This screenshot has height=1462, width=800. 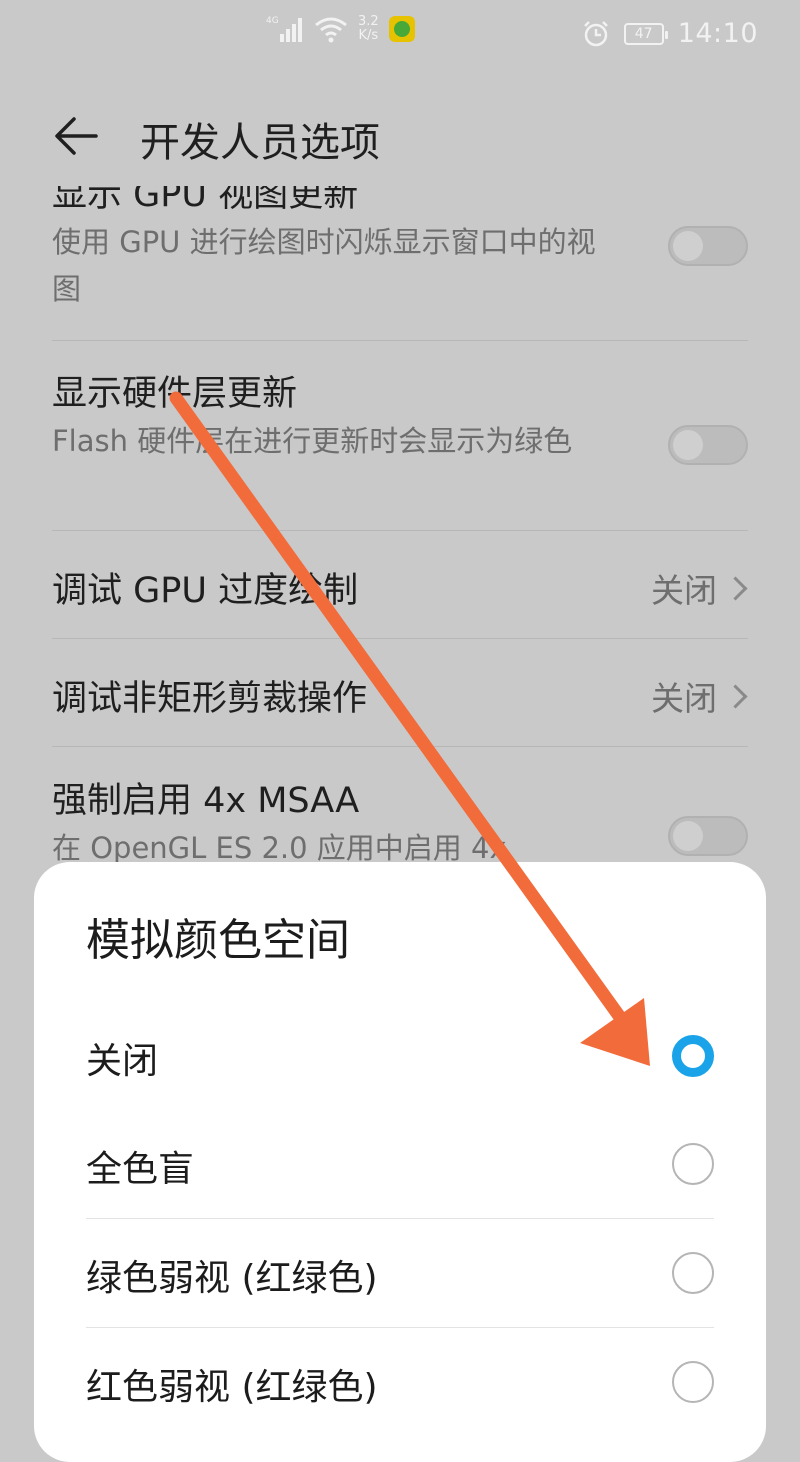 I want to click on wifi-icon, so click(x=331, y=30).